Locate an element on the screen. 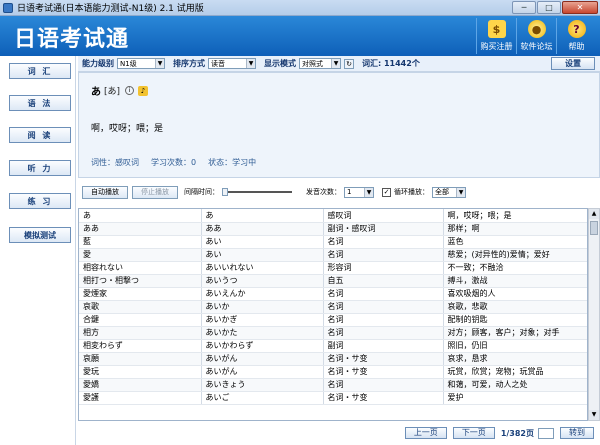 This screenshot has width=600, height=445. table-row: 愛護 あいご 名词・サ变 爱护 is located at coordinates (333, 398).